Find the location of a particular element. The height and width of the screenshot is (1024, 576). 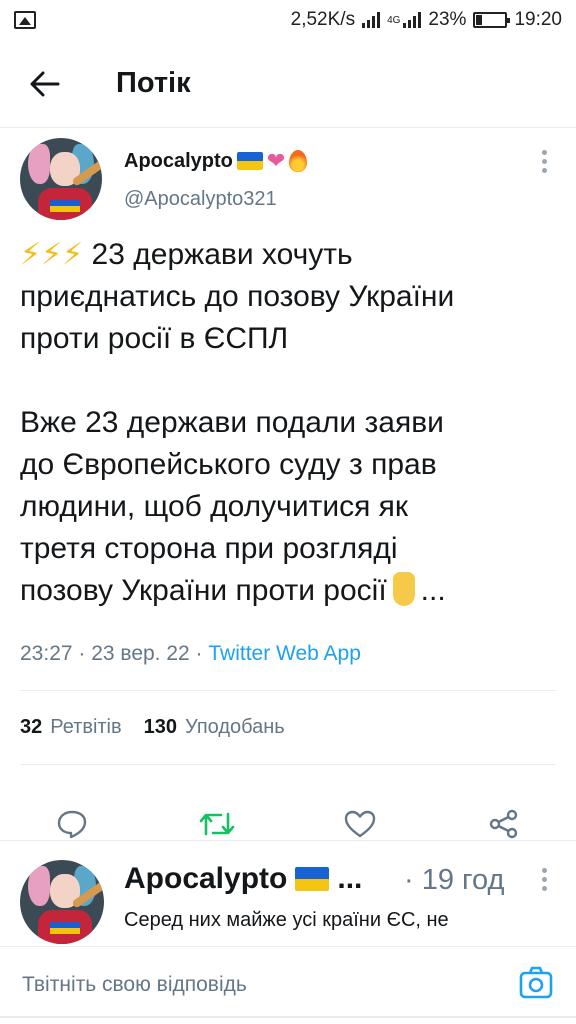

input-underline is located at coordinates (288, 1017).